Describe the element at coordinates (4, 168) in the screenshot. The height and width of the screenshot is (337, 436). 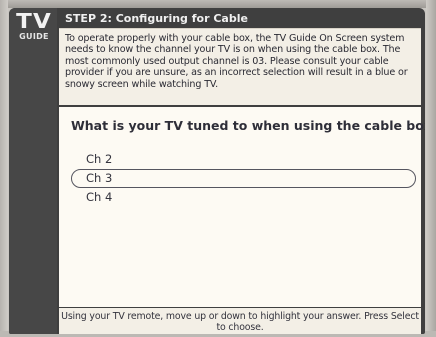
I see `tv-bezel-left` at that location.